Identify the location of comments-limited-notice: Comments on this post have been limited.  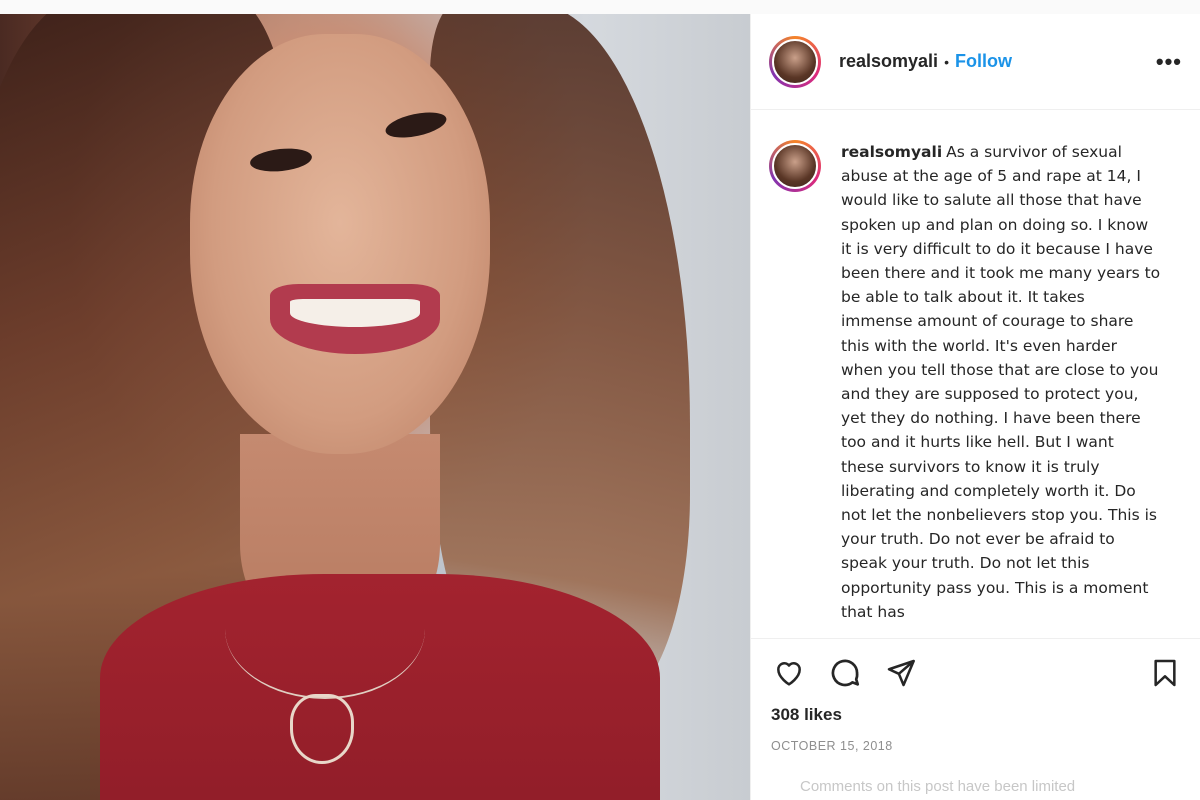
(938, 786).